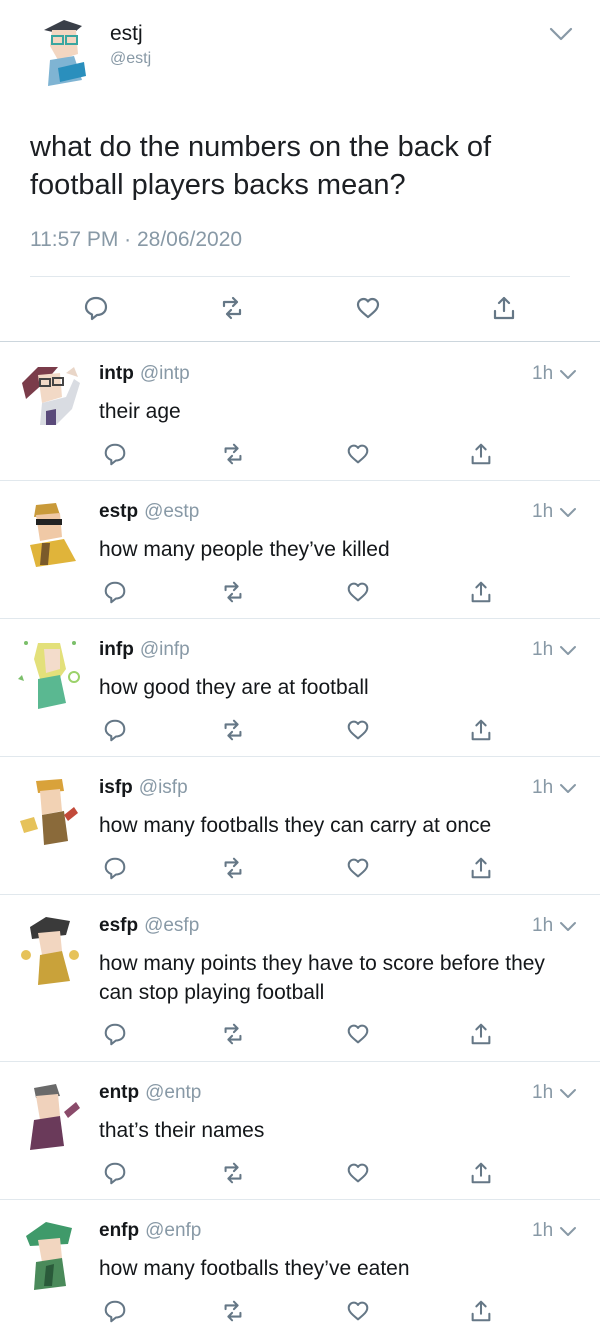 The image size is (600, 1340). Describe the element at coordinates (173, 1230) in the screenshot. I see `handle: @enfp` at that location.